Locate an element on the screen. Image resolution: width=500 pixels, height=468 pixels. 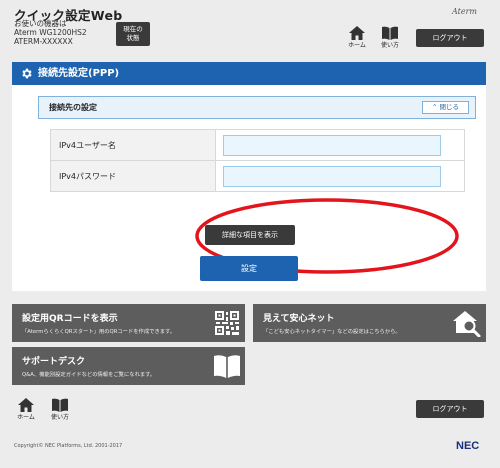
username-label: IPv4ユーザー名 is located at coordinates (133, 145).